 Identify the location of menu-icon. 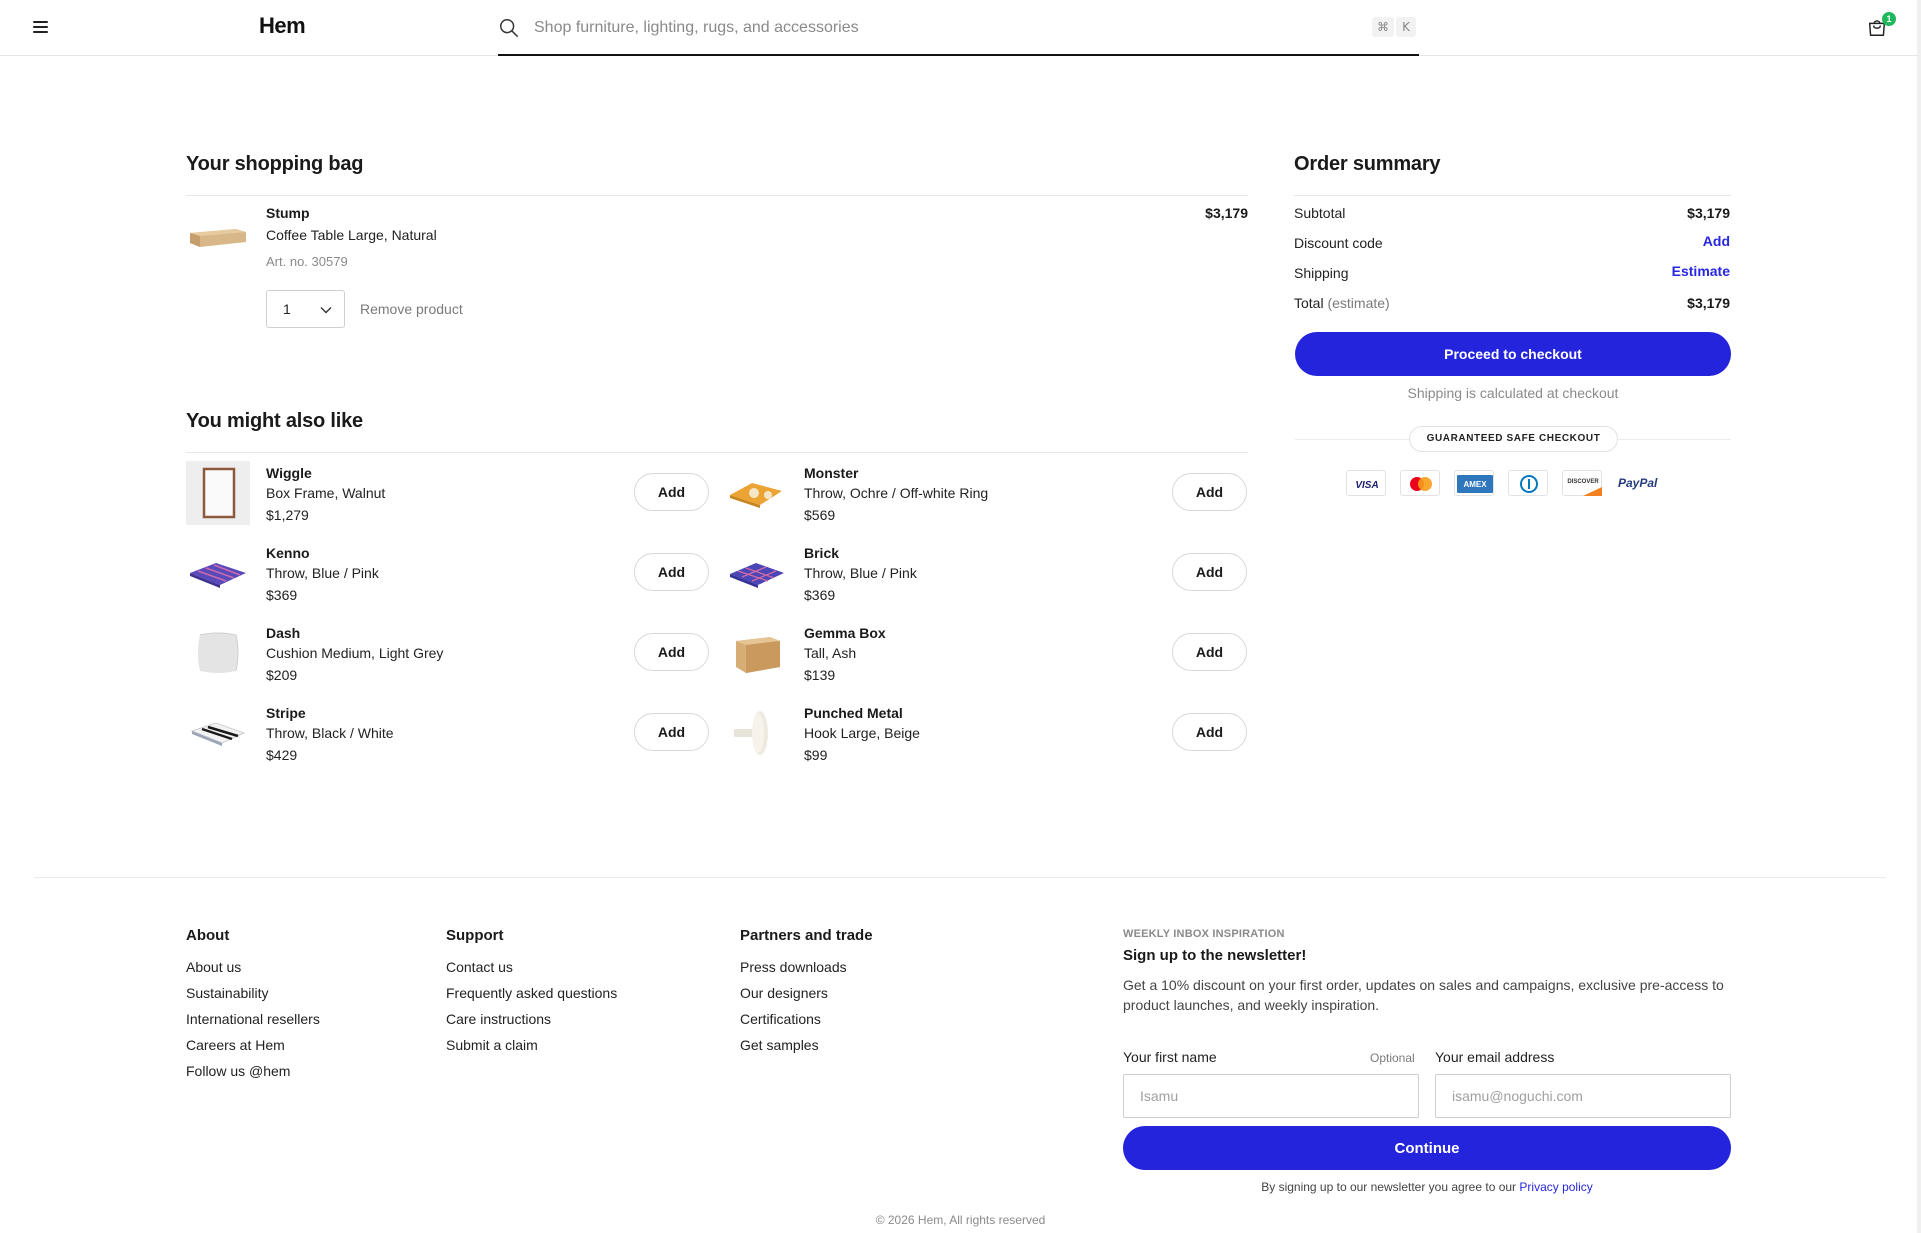
(41, 27).